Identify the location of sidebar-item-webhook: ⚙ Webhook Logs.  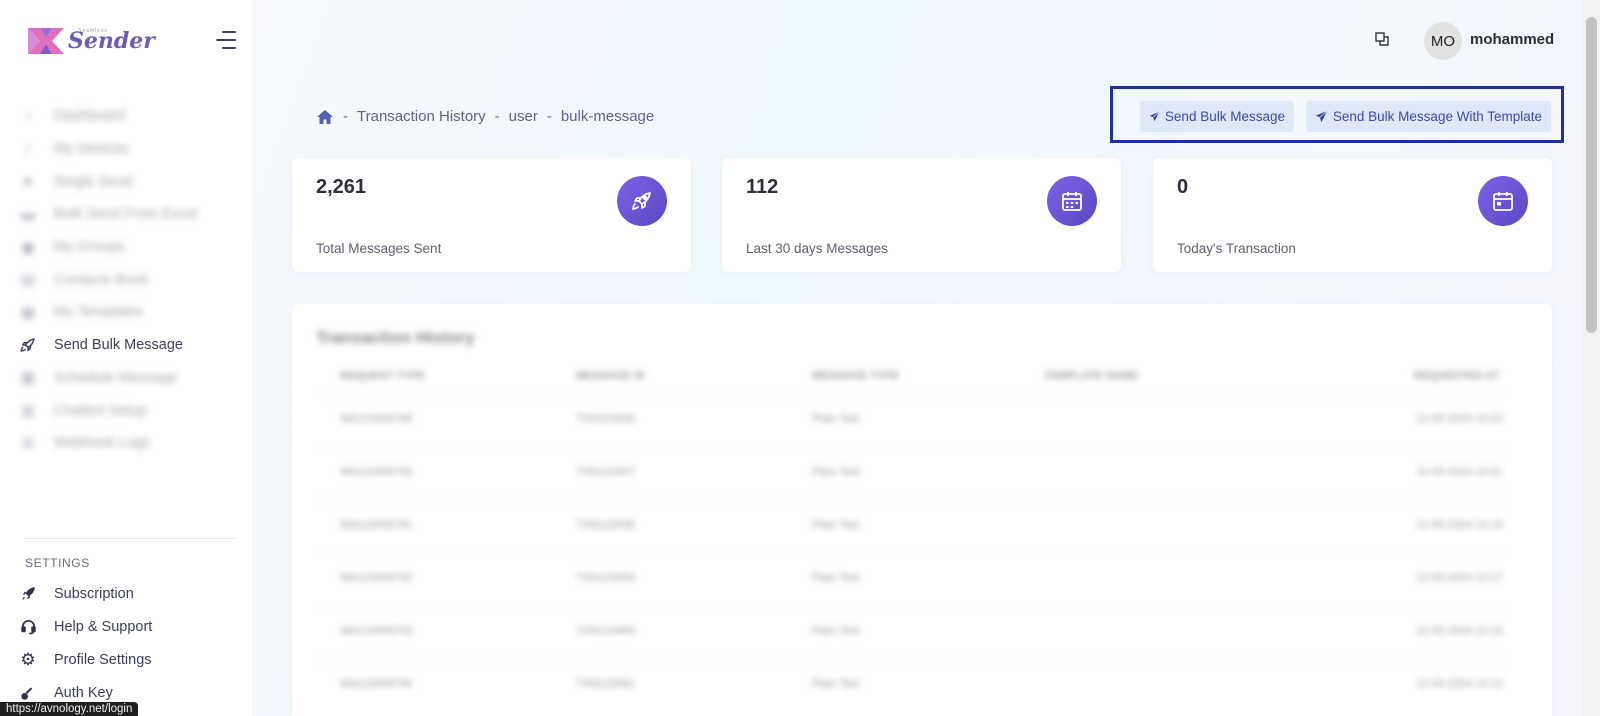
(128, 443).